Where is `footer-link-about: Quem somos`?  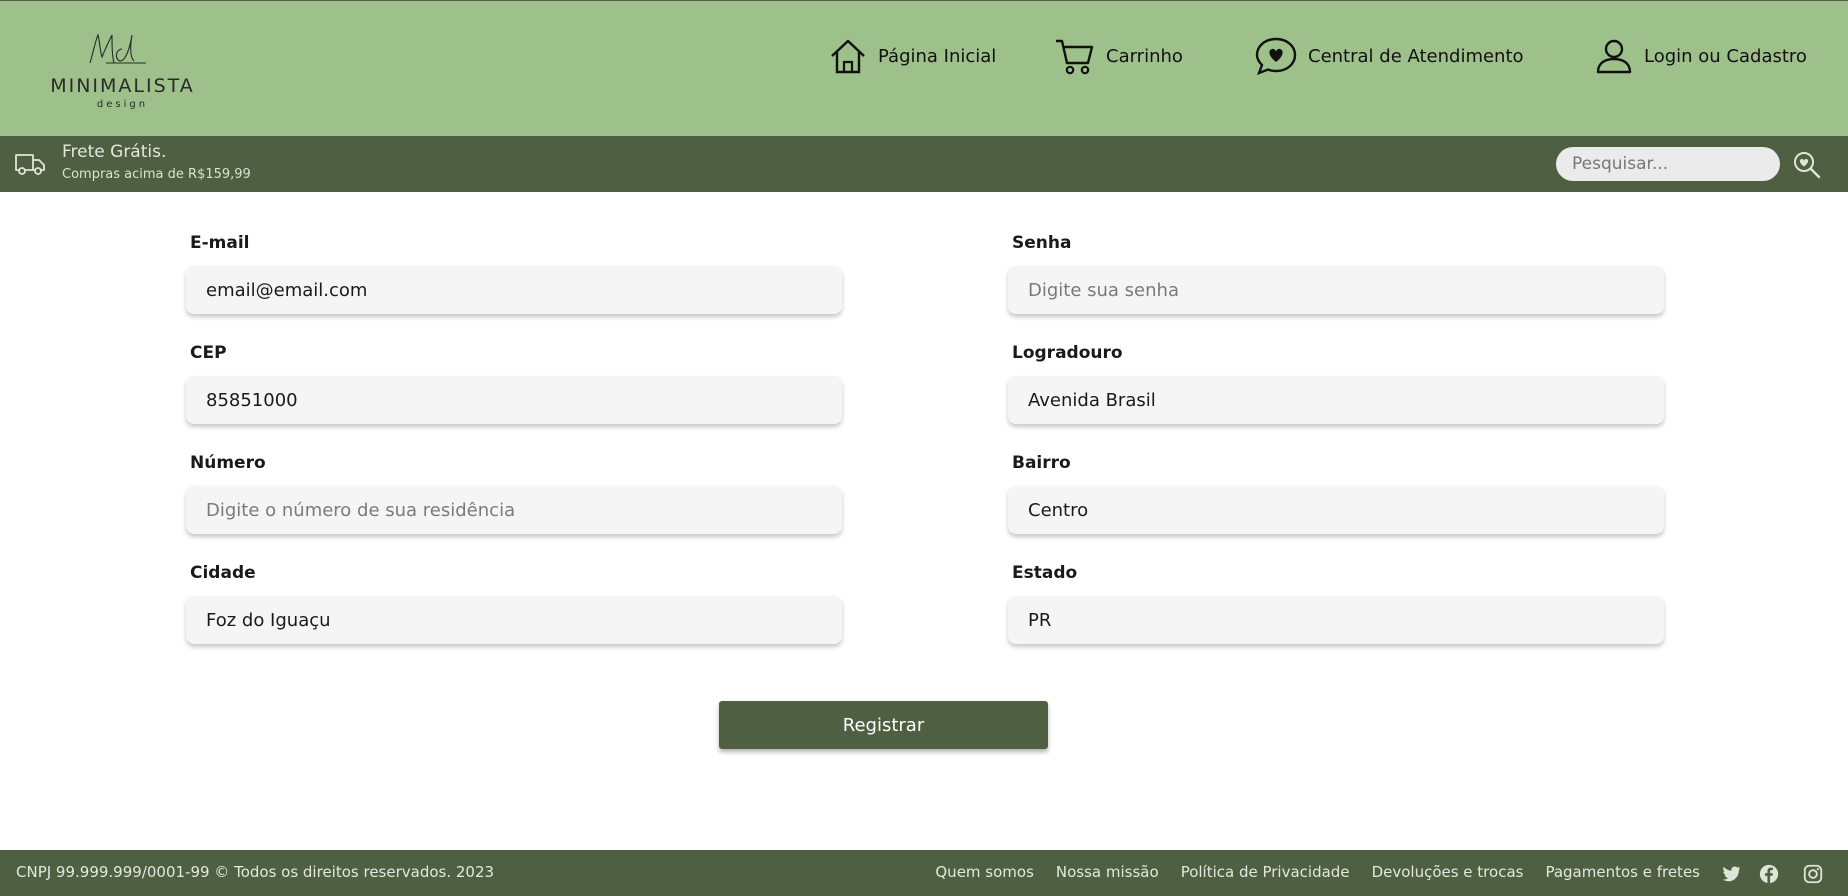 footer-link-about: Quem somos is located at coordinates (984, 872).